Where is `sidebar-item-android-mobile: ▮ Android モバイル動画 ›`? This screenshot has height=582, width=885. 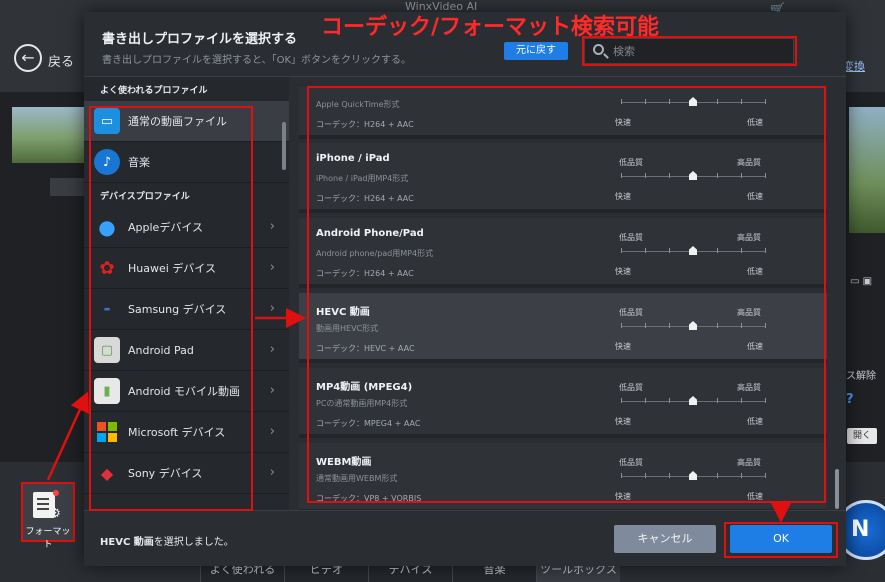
sidebar-item-android-mobile: ▮ Android モバイル動画 › is located at coordinates (186, 391).